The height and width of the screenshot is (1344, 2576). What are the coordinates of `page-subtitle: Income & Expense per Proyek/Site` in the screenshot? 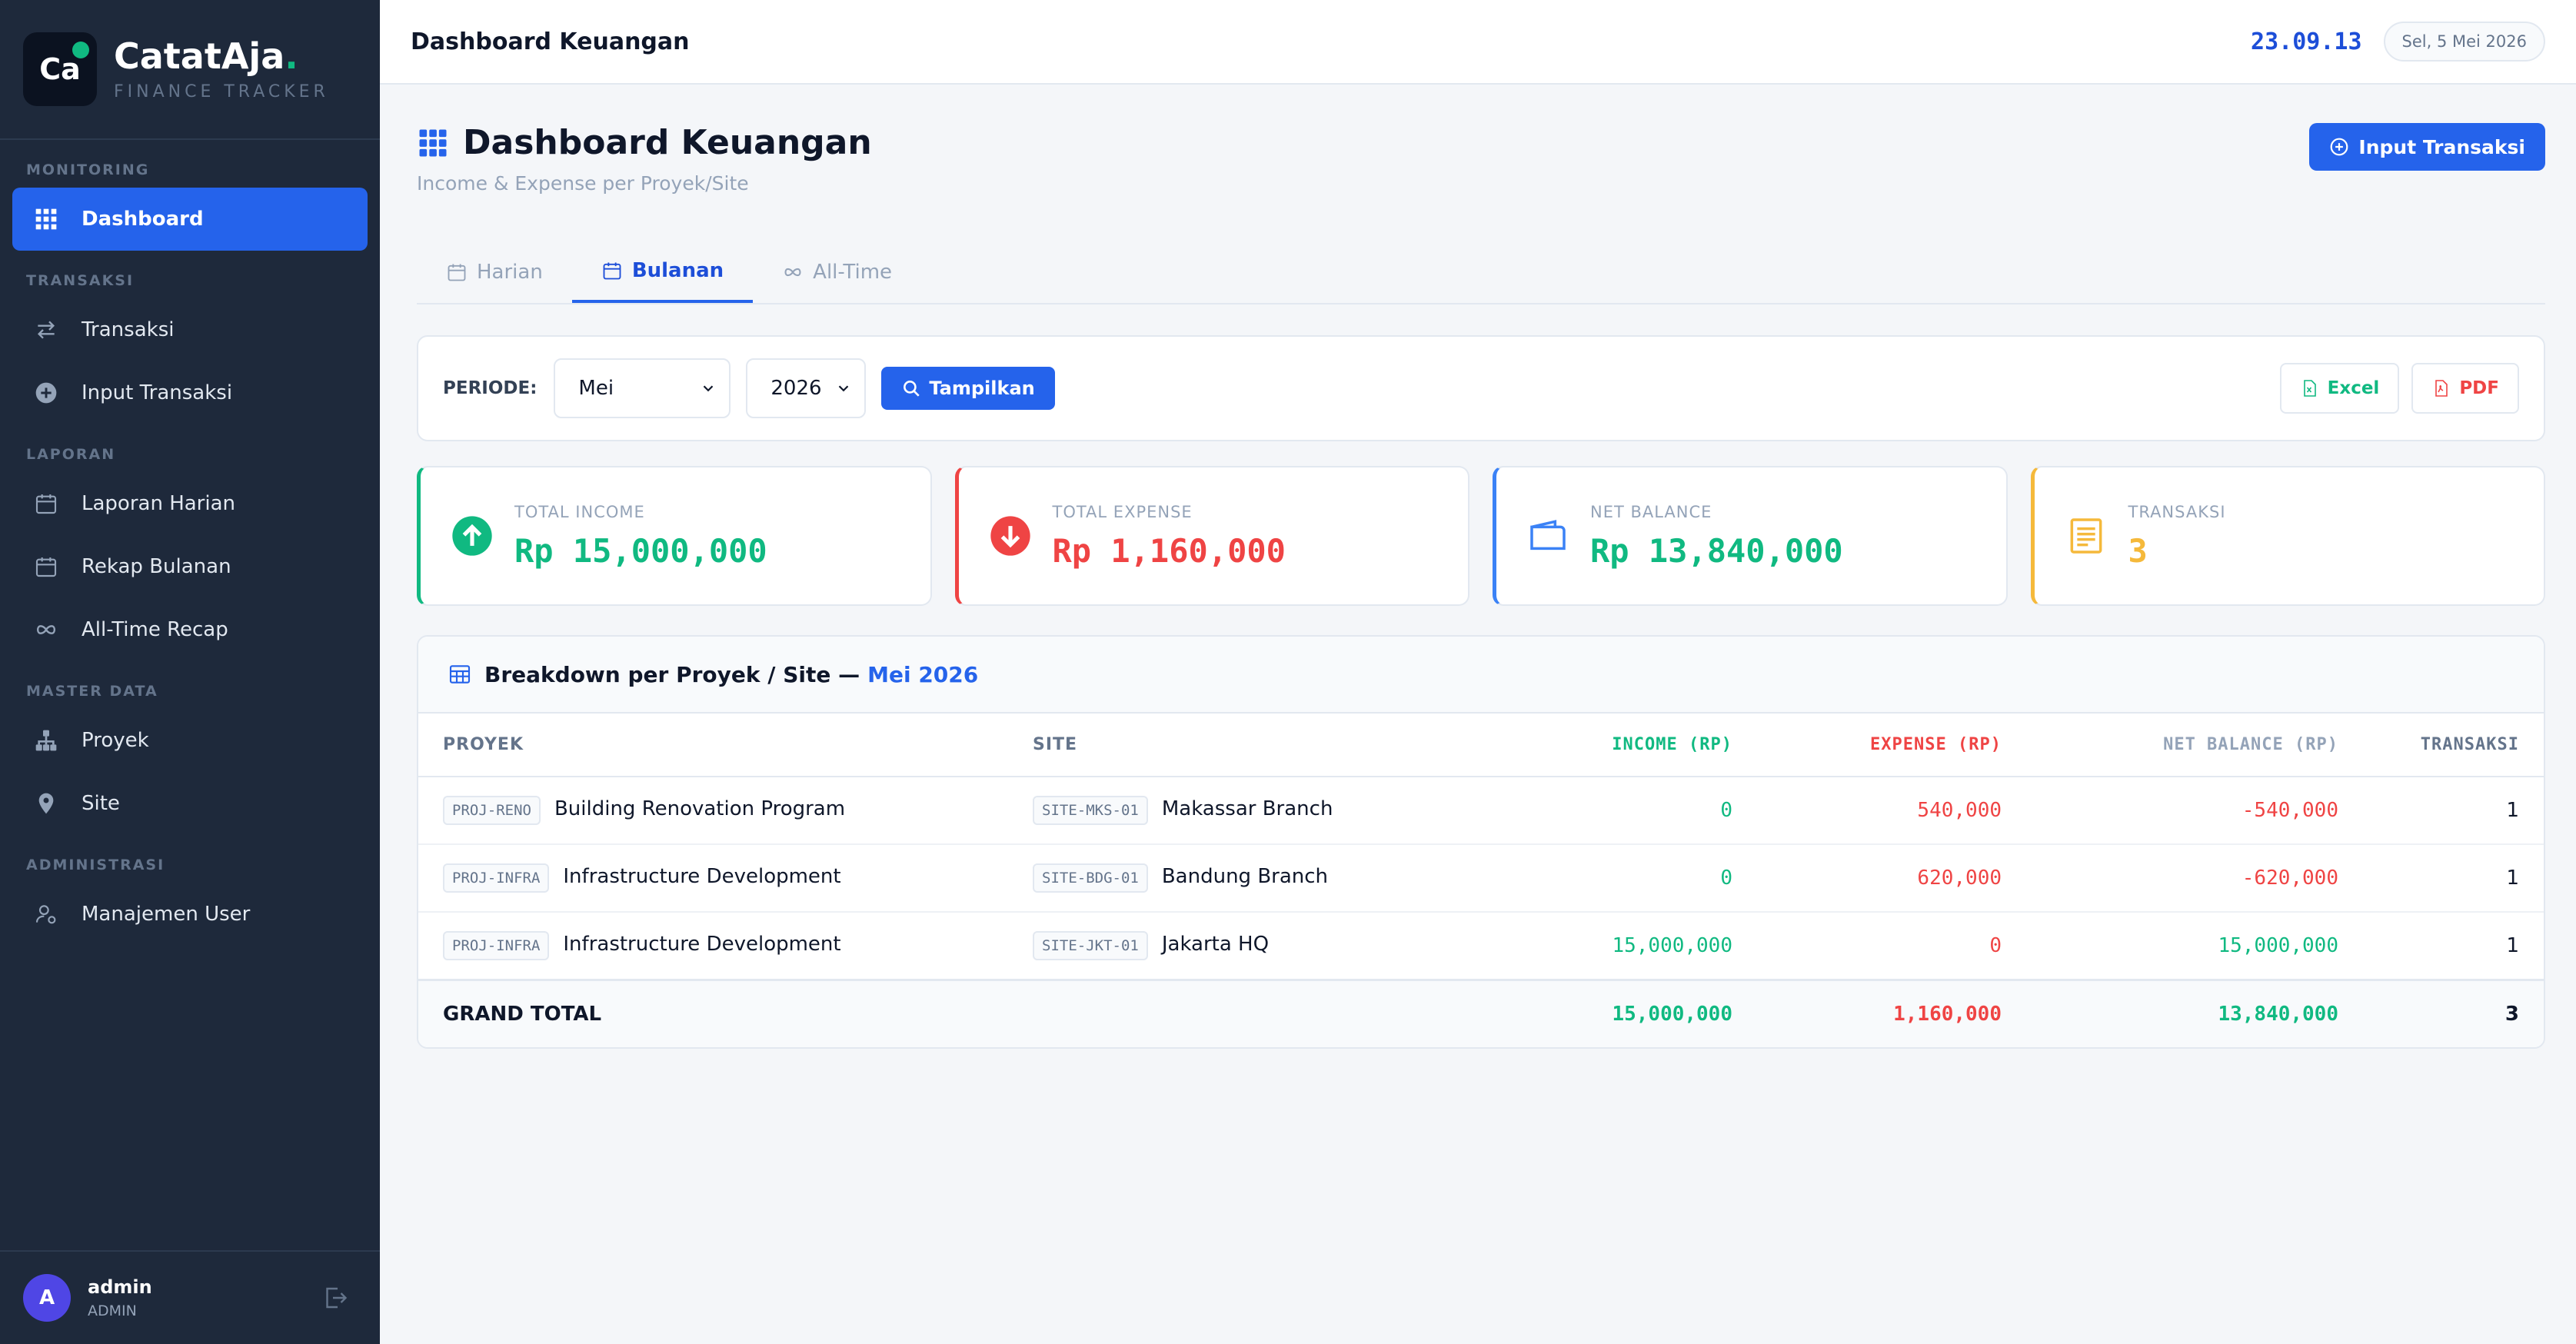 It's located at (583, 183).